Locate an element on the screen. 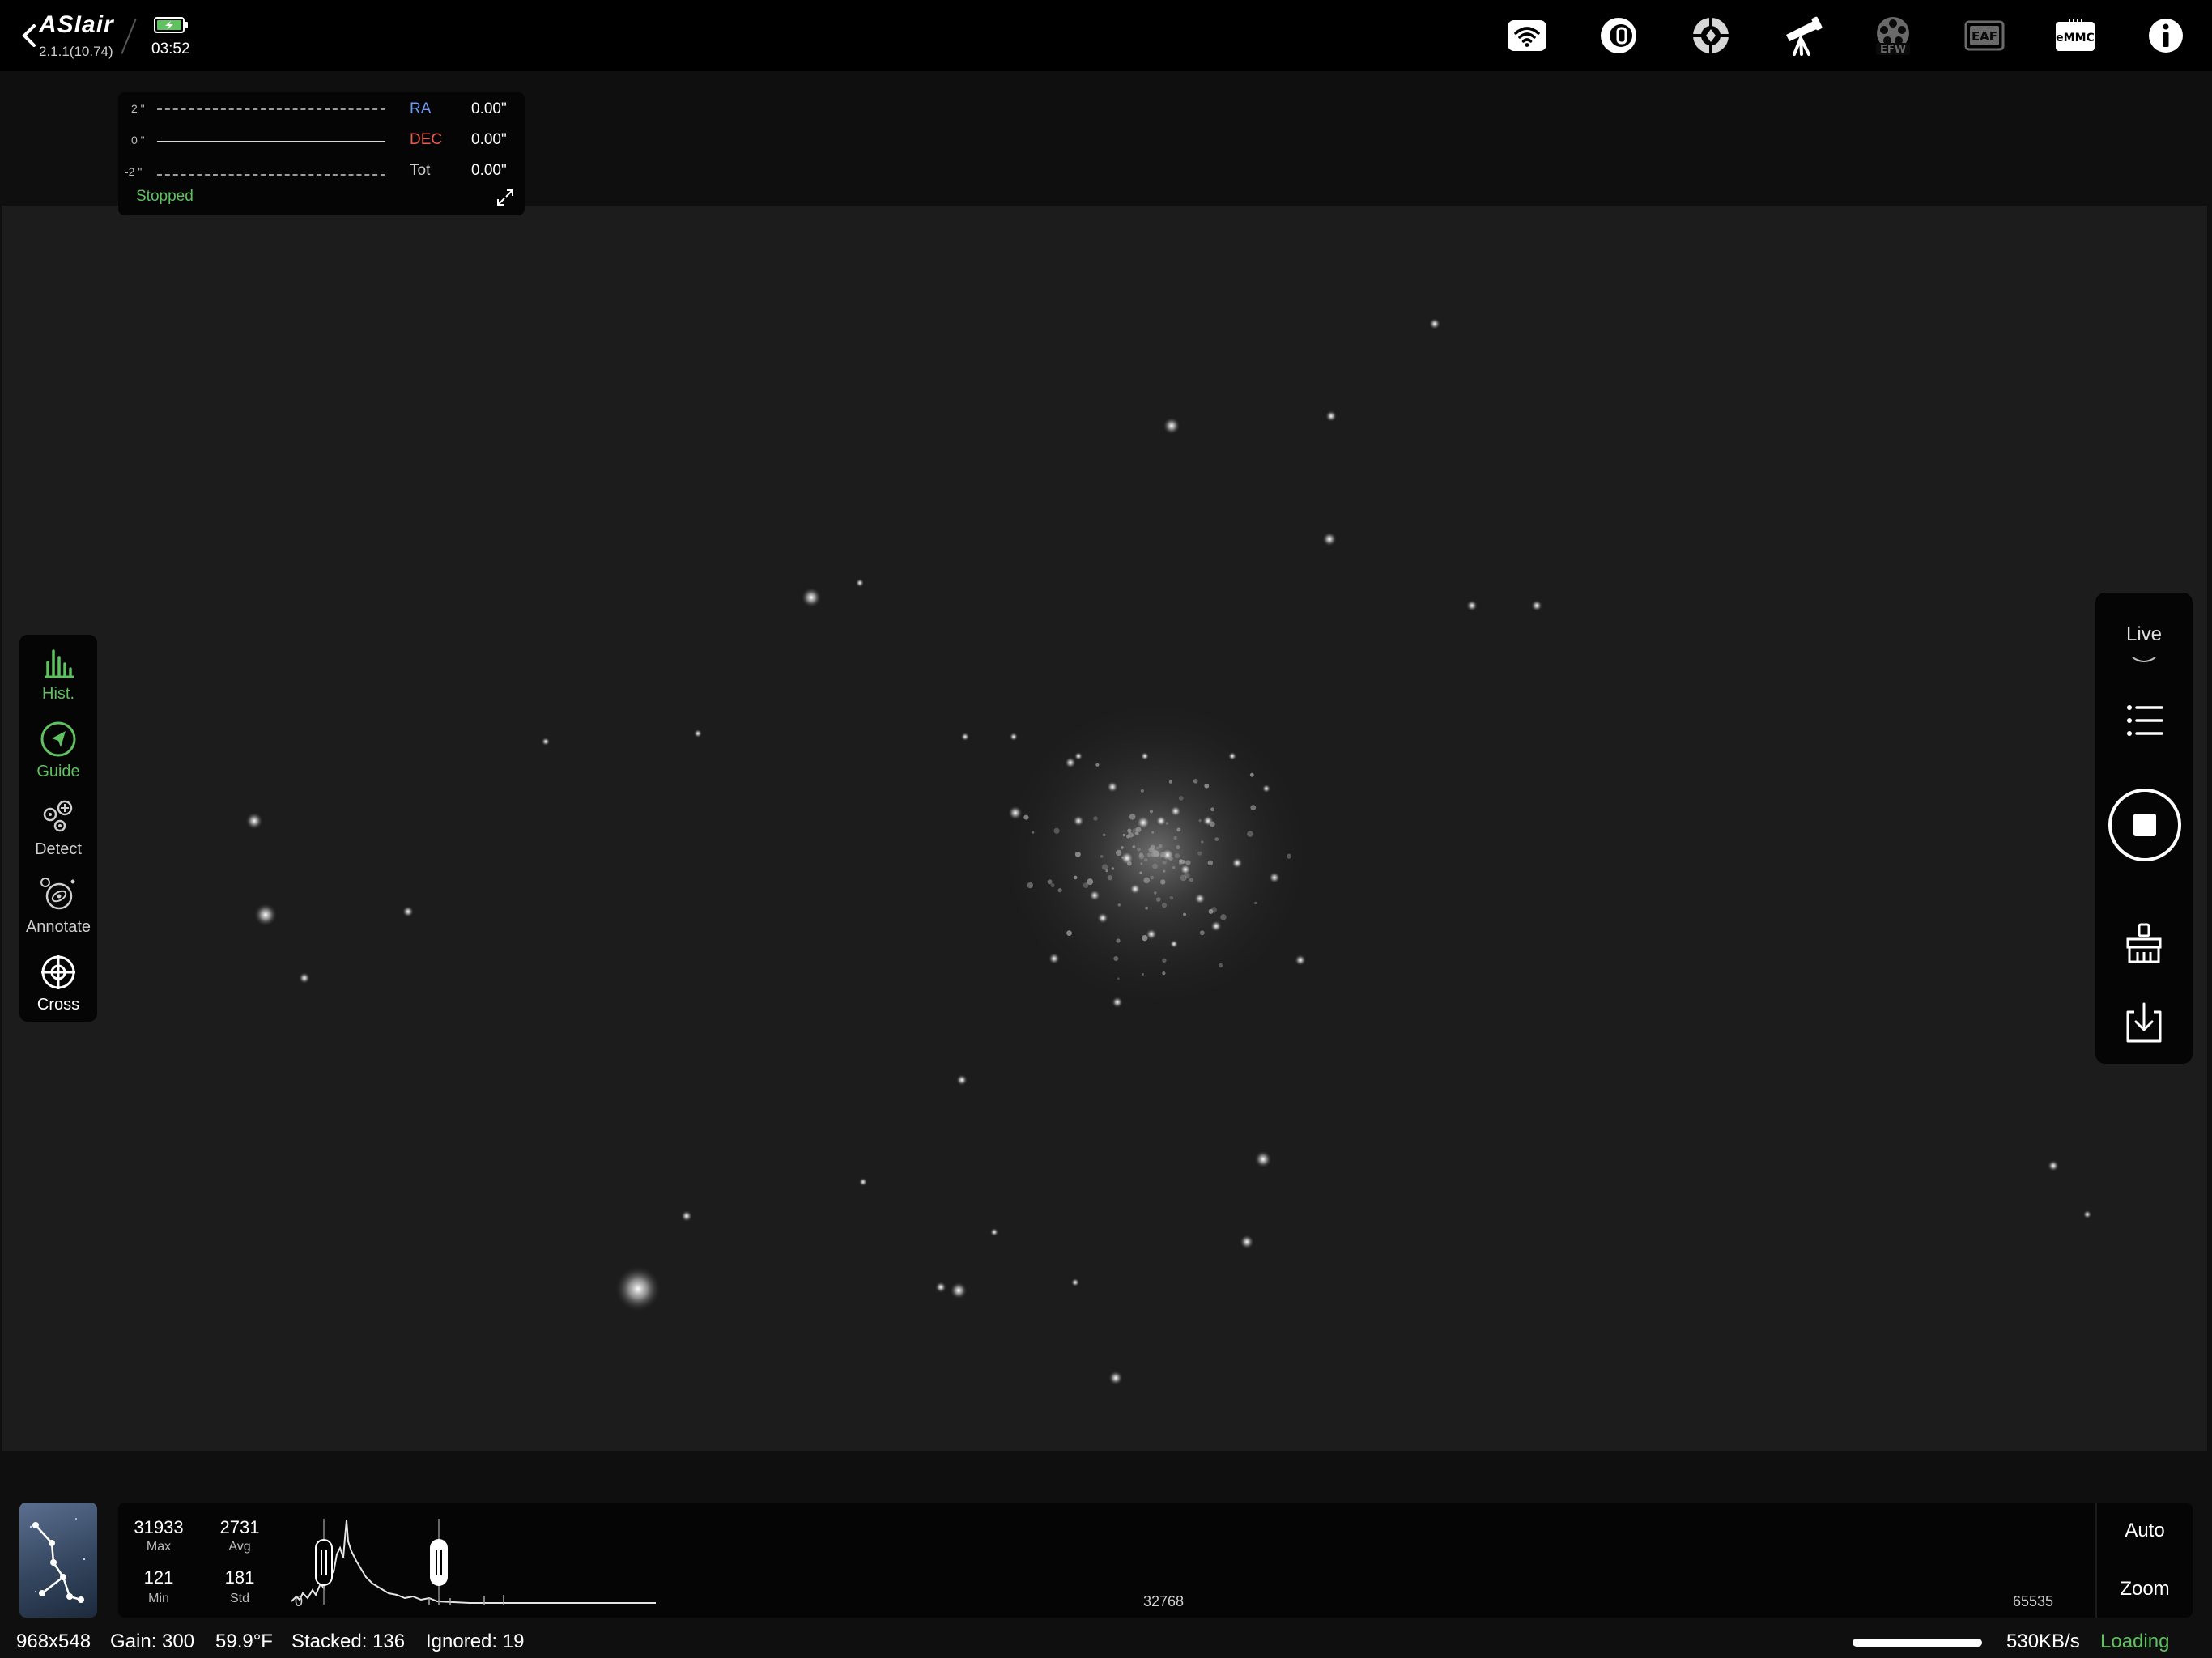 Image resolution: width=2212 pixels, height=1658 pixels. guide-gridline-top is located at coordinates (271, 109).